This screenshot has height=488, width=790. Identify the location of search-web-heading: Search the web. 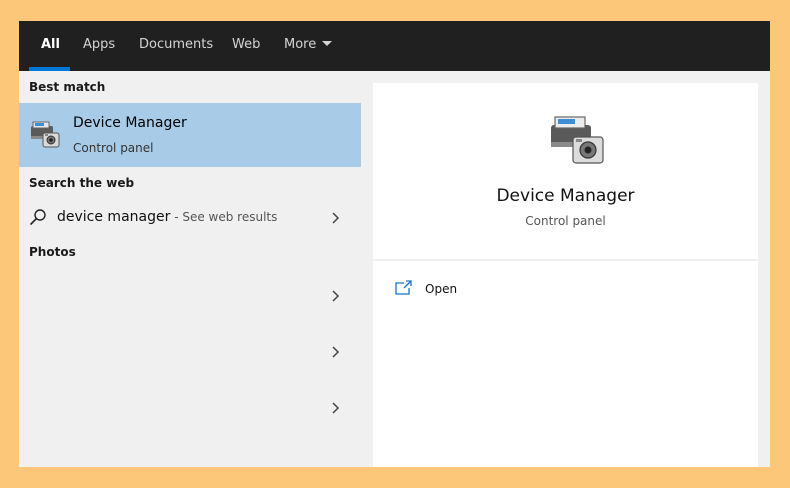
(82, 183).